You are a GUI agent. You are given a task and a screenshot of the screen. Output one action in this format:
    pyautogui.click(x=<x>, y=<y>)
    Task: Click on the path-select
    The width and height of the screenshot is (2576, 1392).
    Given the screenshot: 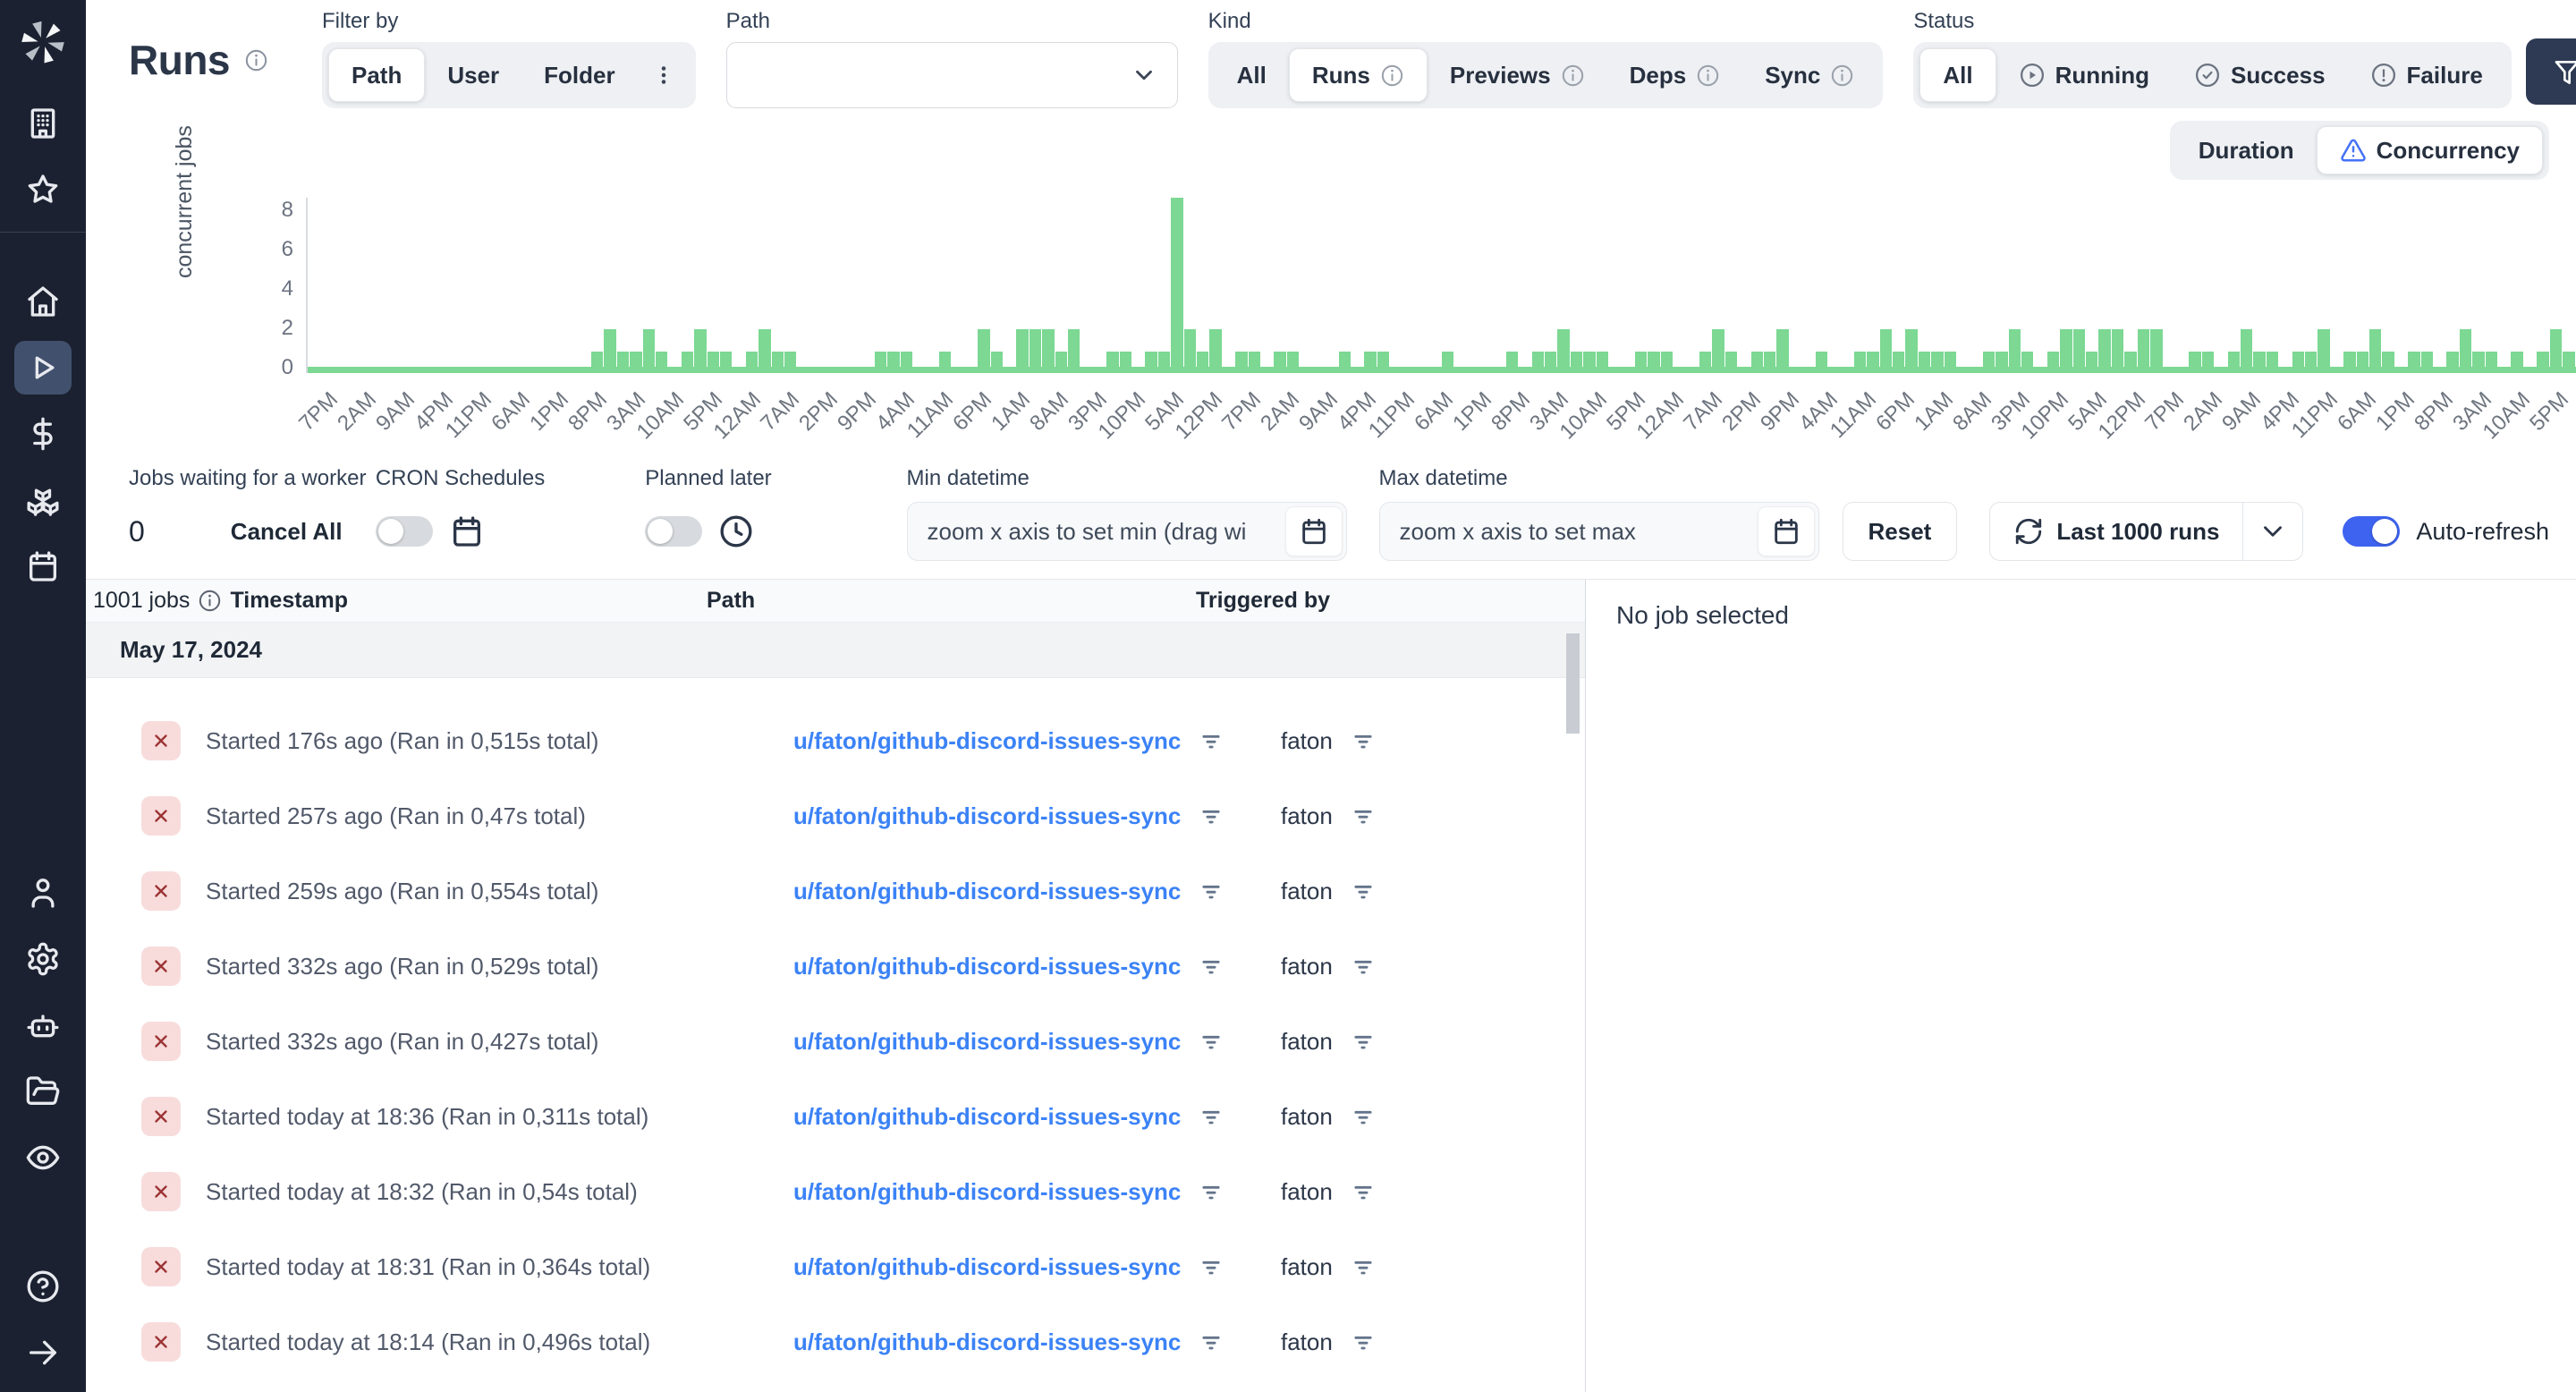 What is the action you would take?
    pyautogui.click(x=951, y=75)
    